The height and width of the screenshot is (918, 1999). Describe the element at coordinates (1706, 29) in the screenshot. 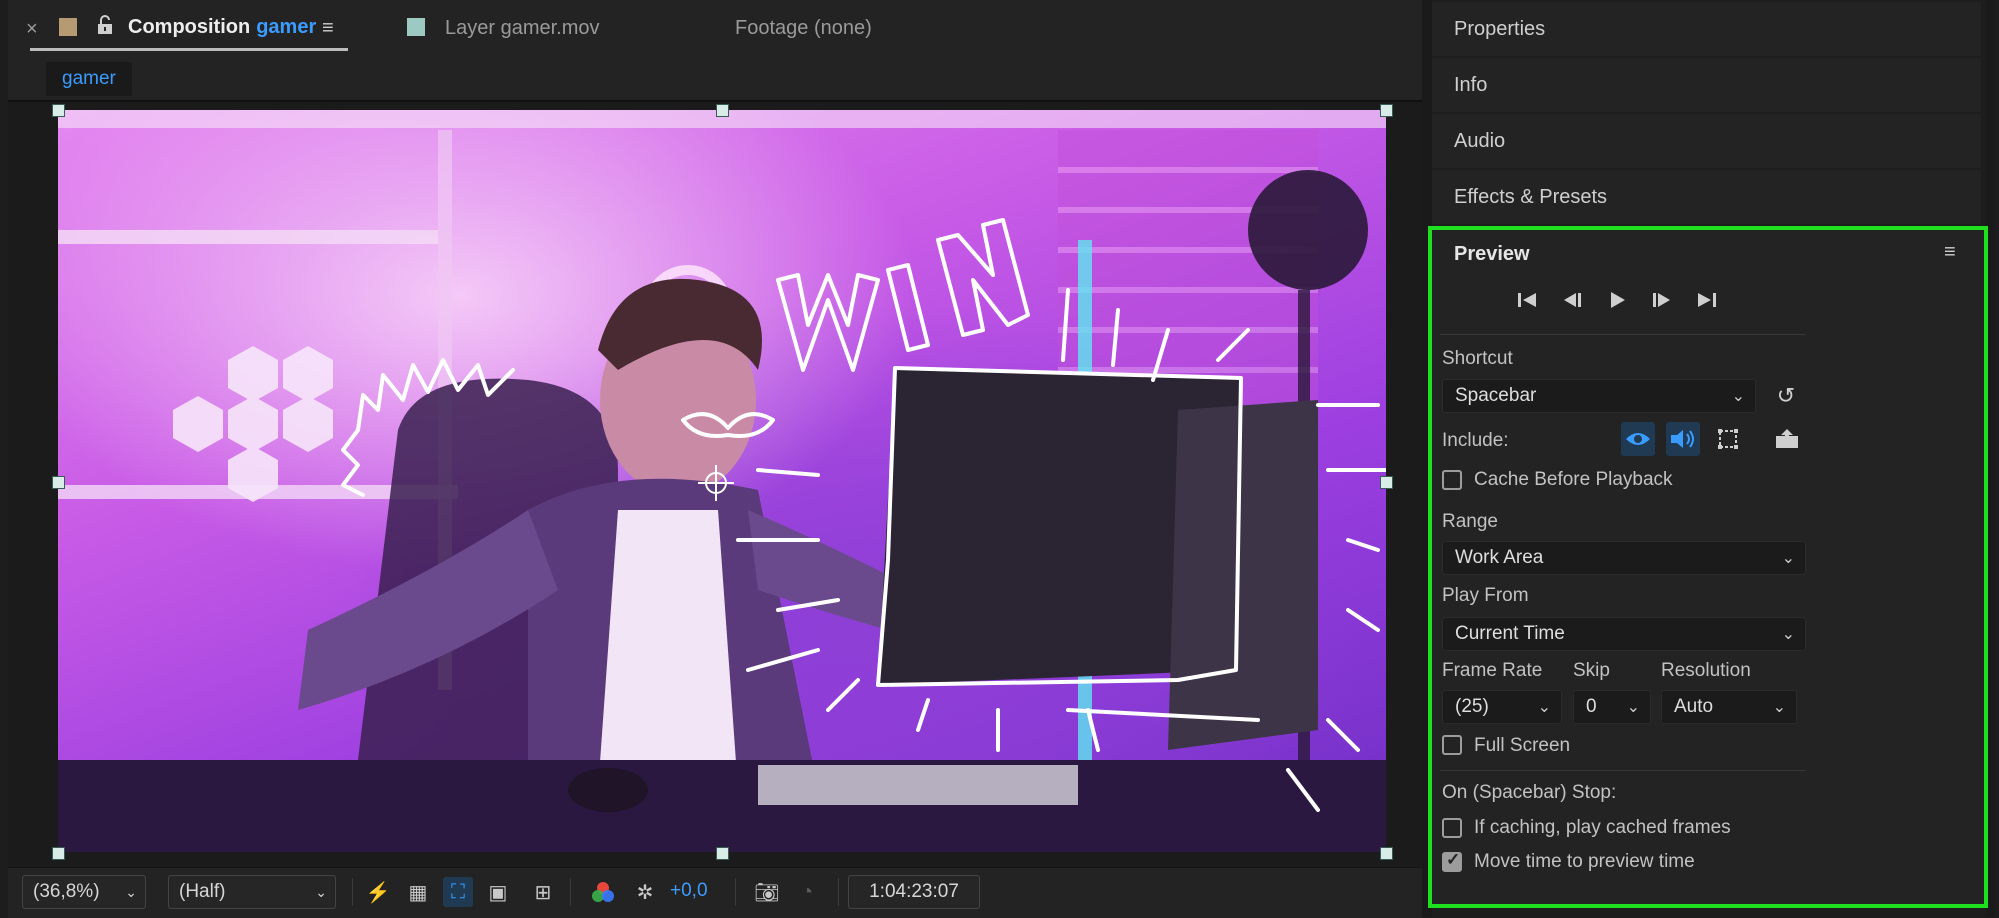

I see `panel-properties: Properties` at that location.